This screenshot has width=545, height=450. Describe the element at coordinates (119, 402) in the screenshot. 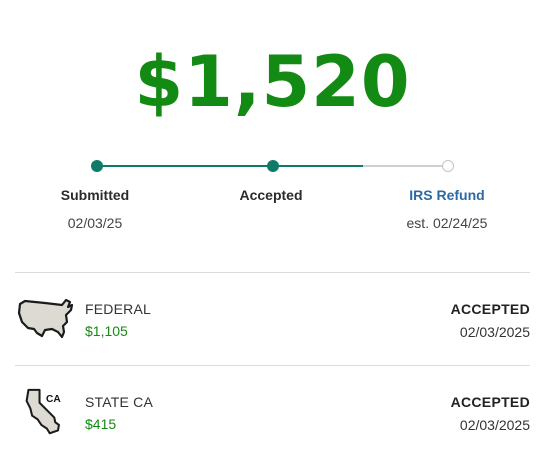

I see `return-name: STATE CA` at that location.